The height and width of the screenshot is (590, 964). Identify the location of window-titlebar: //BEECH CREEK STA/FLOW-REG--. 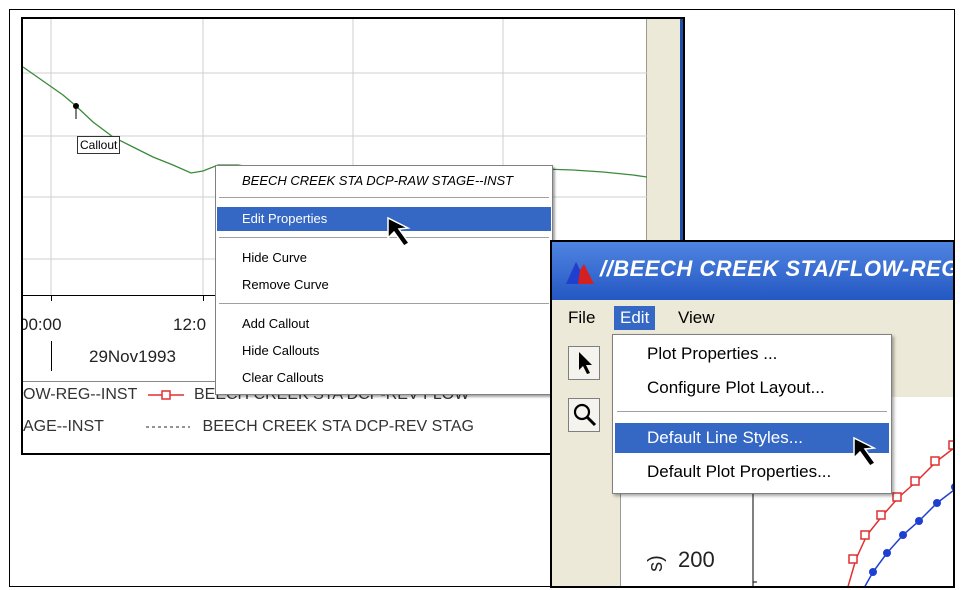
(752, 271).